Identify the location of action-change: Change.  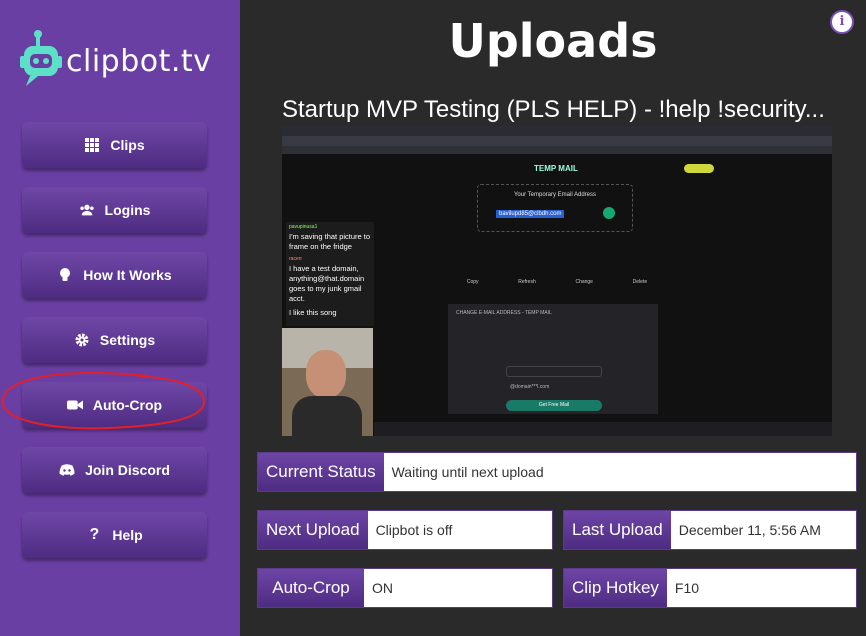
(584, 282).